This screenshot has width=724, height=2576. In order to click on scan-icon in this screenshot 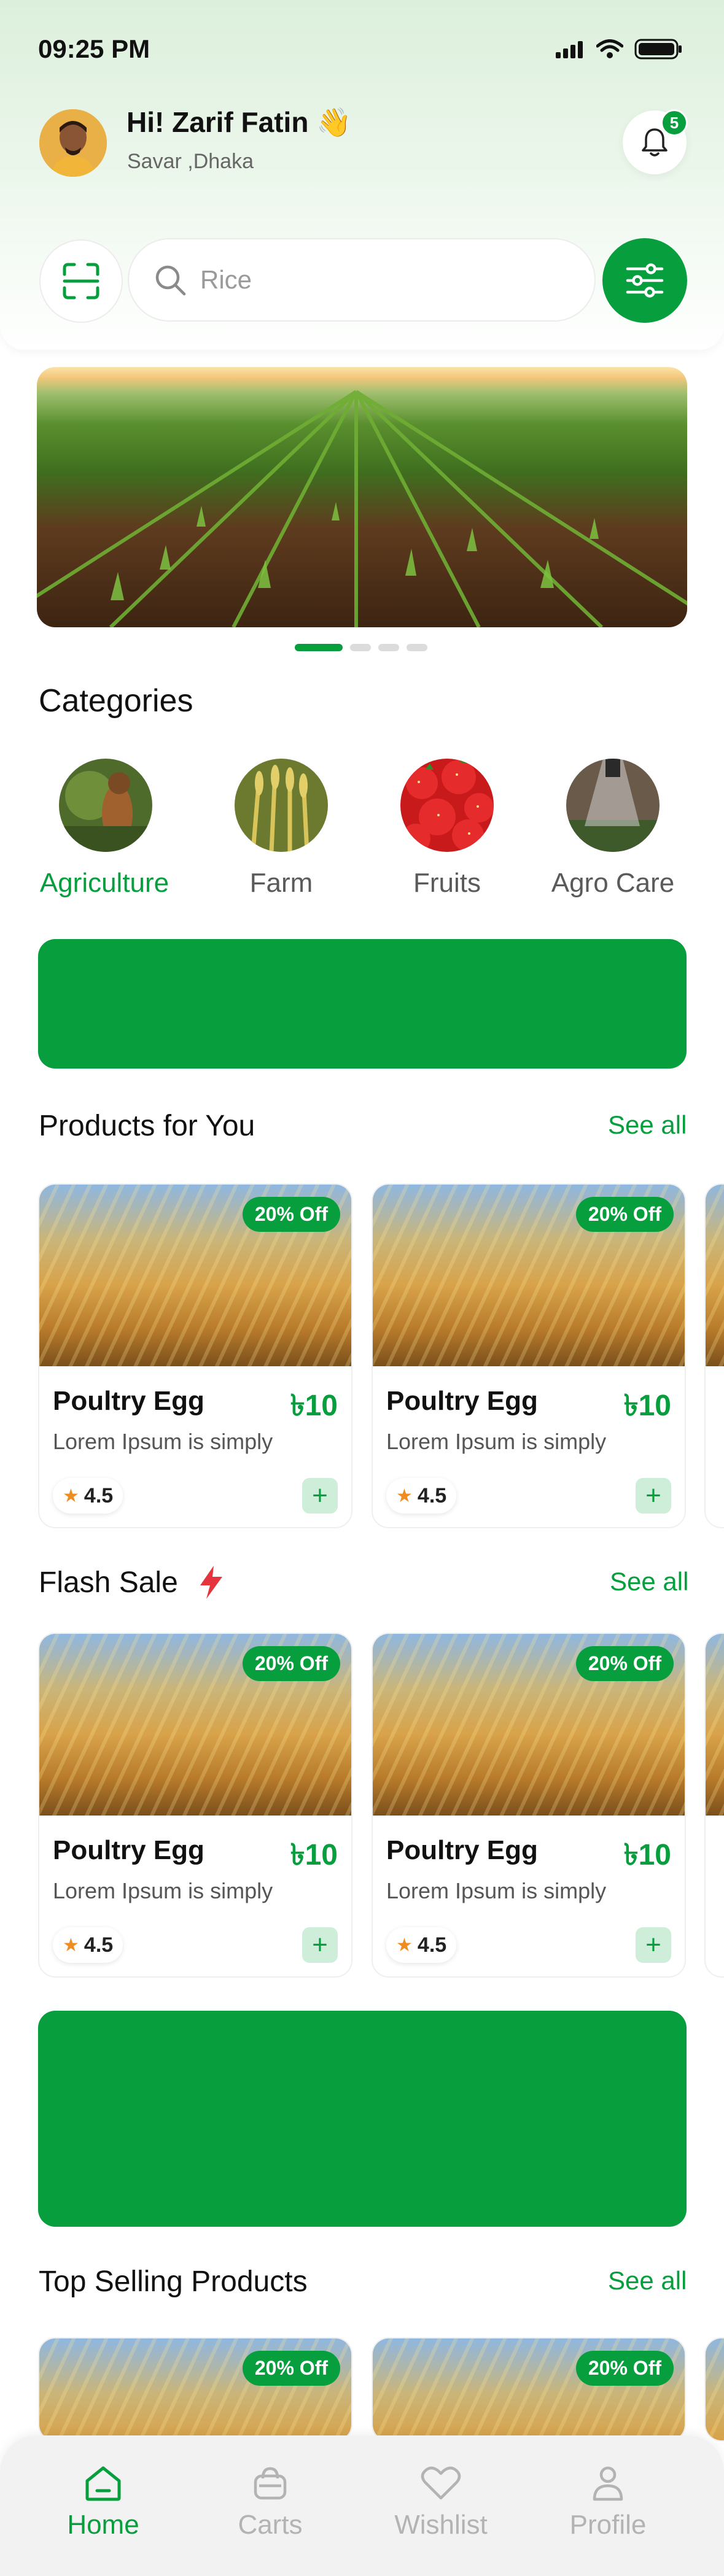, I will do `click(81, 281)`.